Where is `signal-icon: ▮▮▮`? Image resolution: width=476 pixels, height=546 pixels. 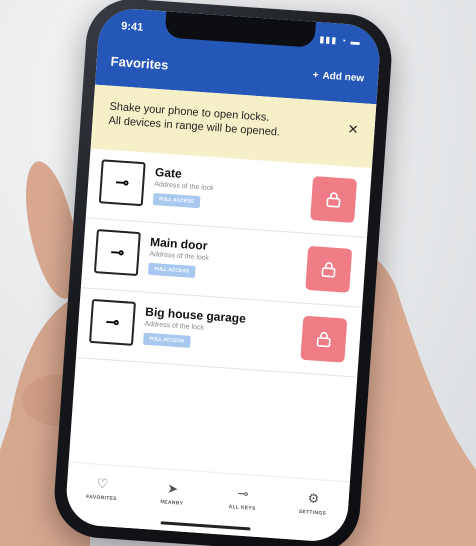 signal-icon: ▮▮▮ is located at coordinates (328, 40).